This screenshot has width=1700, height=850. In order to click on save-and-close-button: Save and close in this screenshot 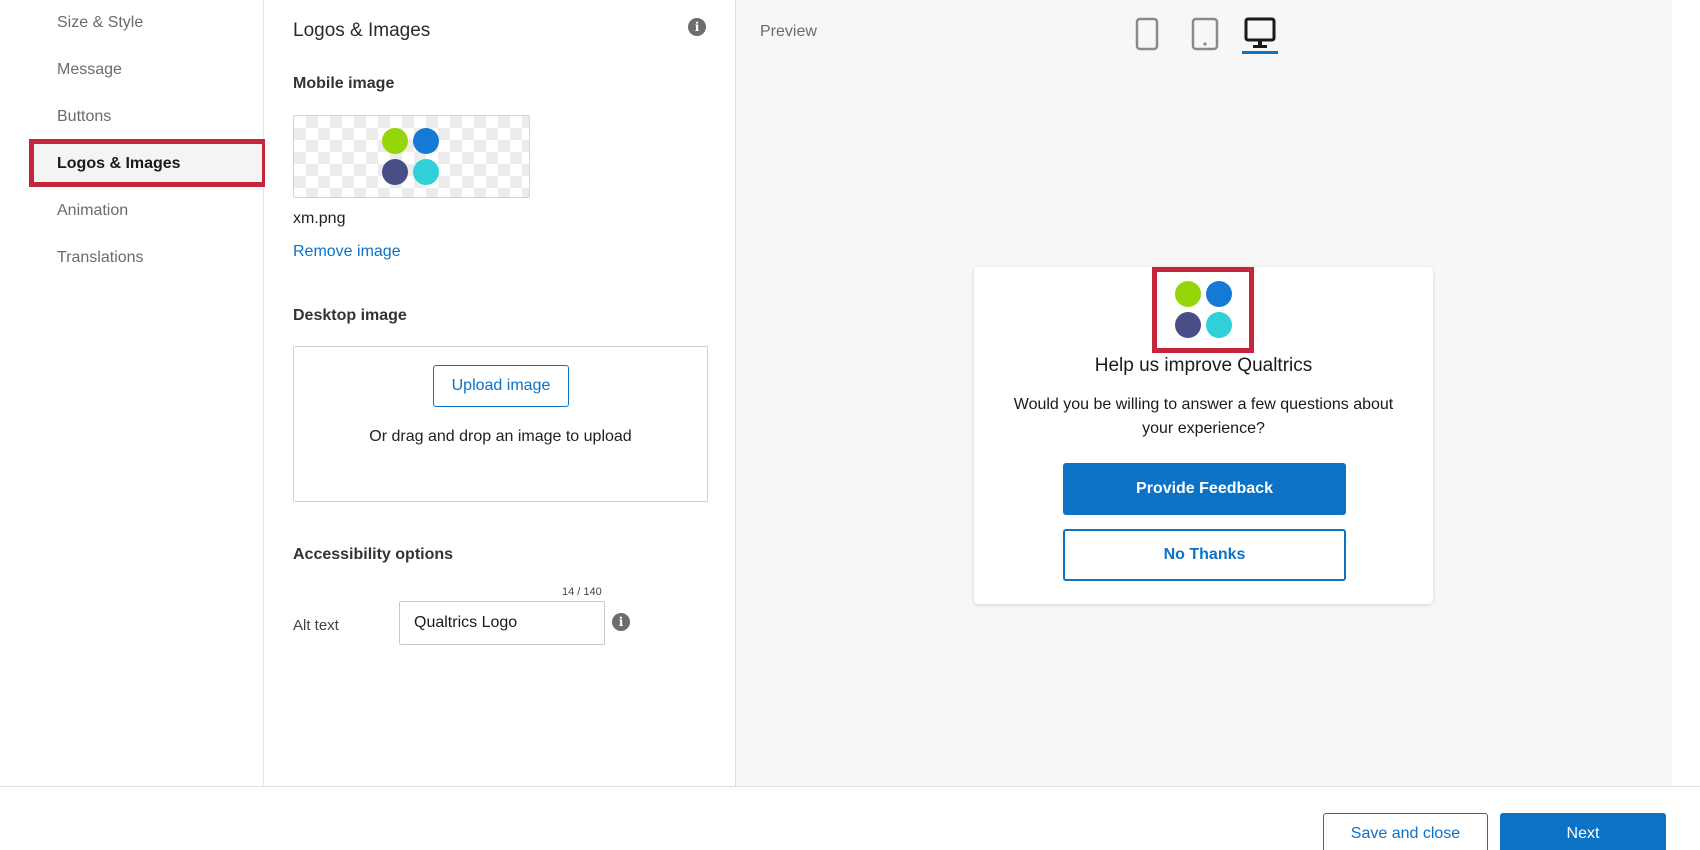, I will do `click(1405, 831)`.